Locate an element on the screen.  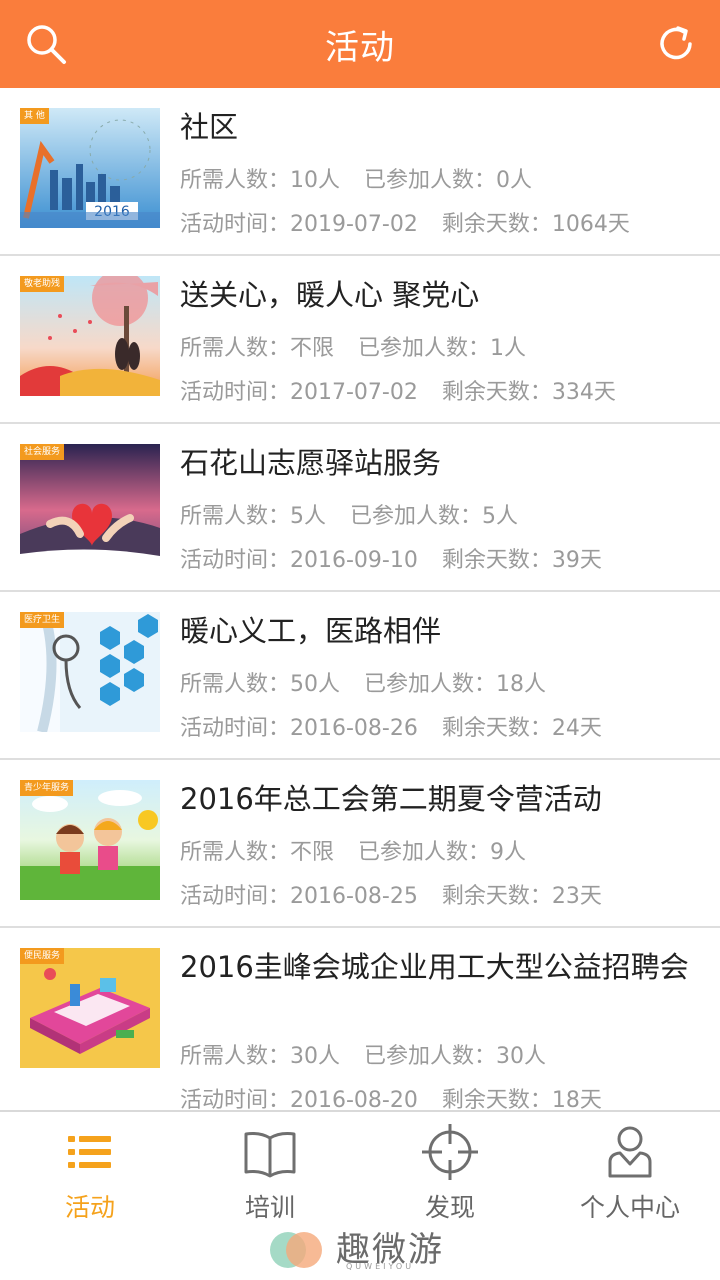
days-remaining: 剩余天数：23天 is located at coordinates (521, 896).